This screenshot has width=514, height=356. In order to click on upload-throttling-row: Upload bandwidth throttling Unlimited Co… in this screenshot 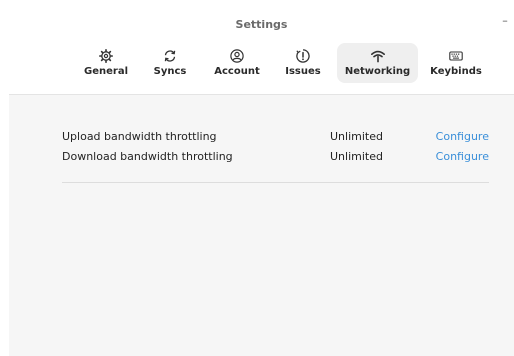, I will do `click(275, 137)`.